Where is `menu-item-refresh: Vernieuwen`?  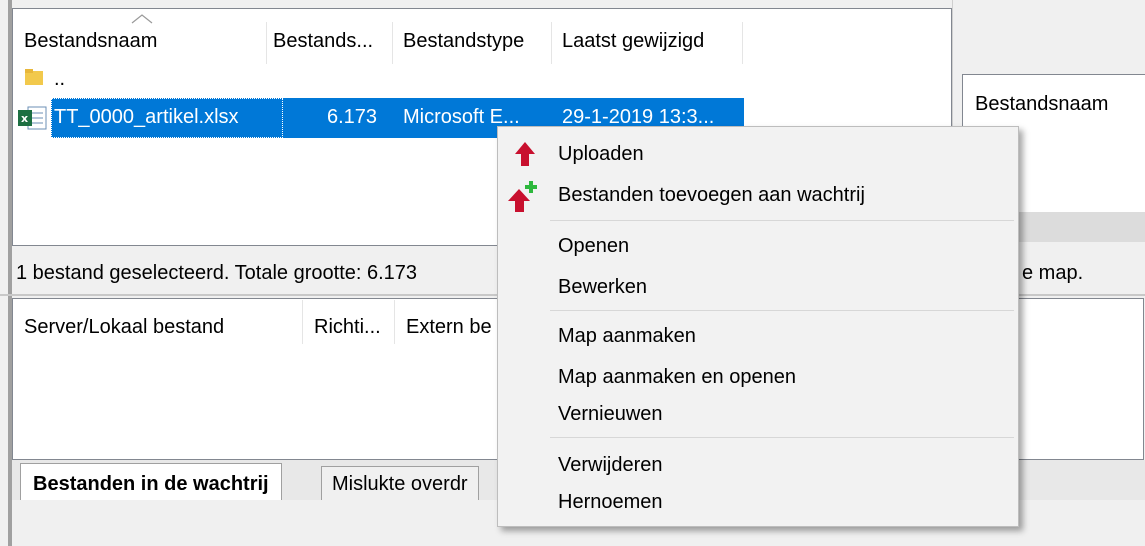
menu-item-refresh: Vernieuwen is located at coordinates (610, 414).